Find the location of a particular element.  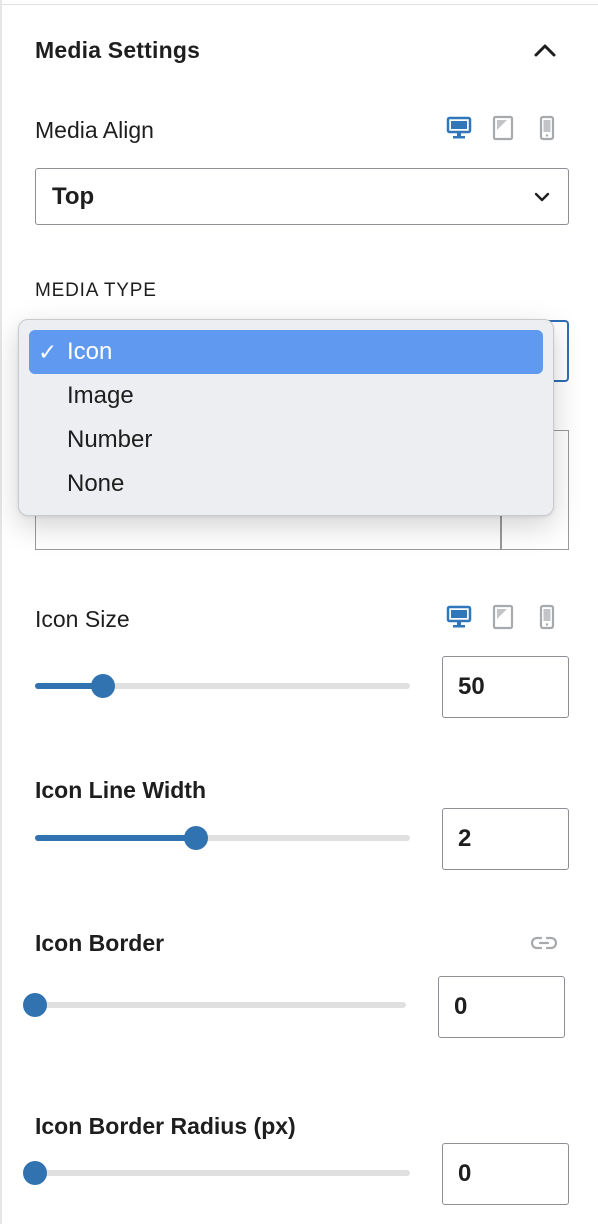

media-type-dropdown: ✓ Icon Image Number None is located at coordinates (286, 417).